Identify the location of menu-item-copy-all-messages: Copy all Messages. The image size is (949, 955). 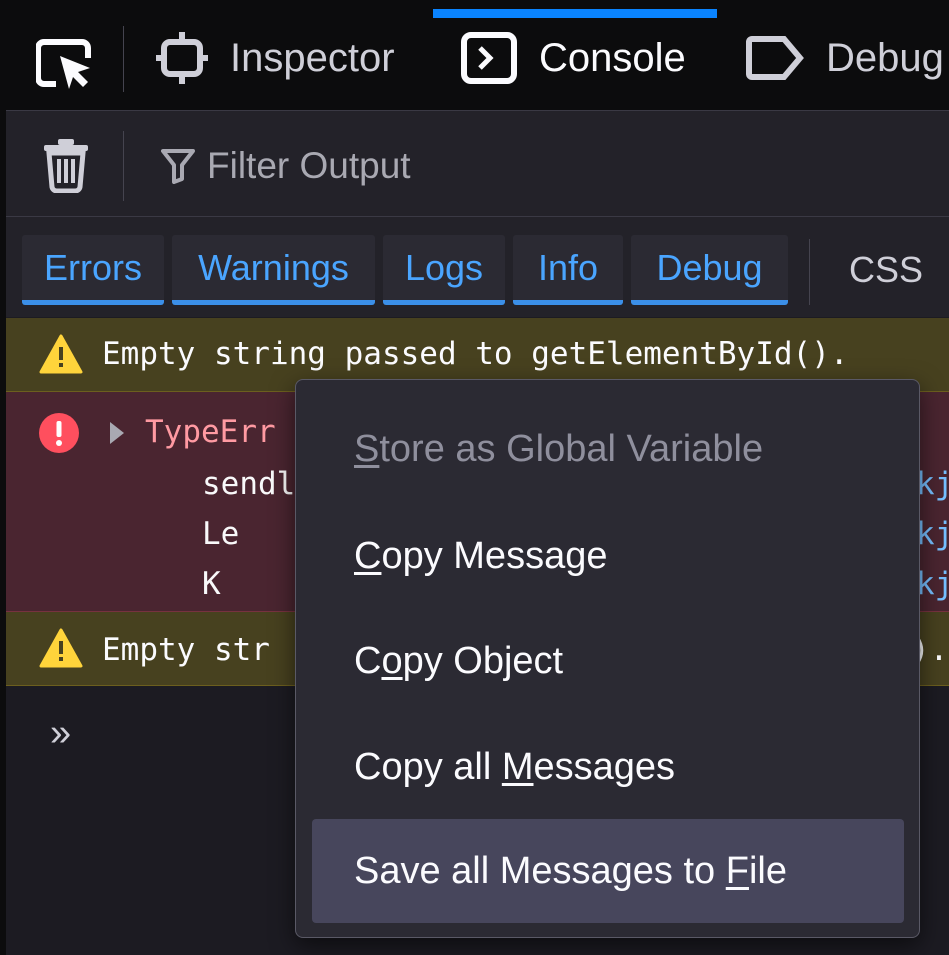
(514, 767).